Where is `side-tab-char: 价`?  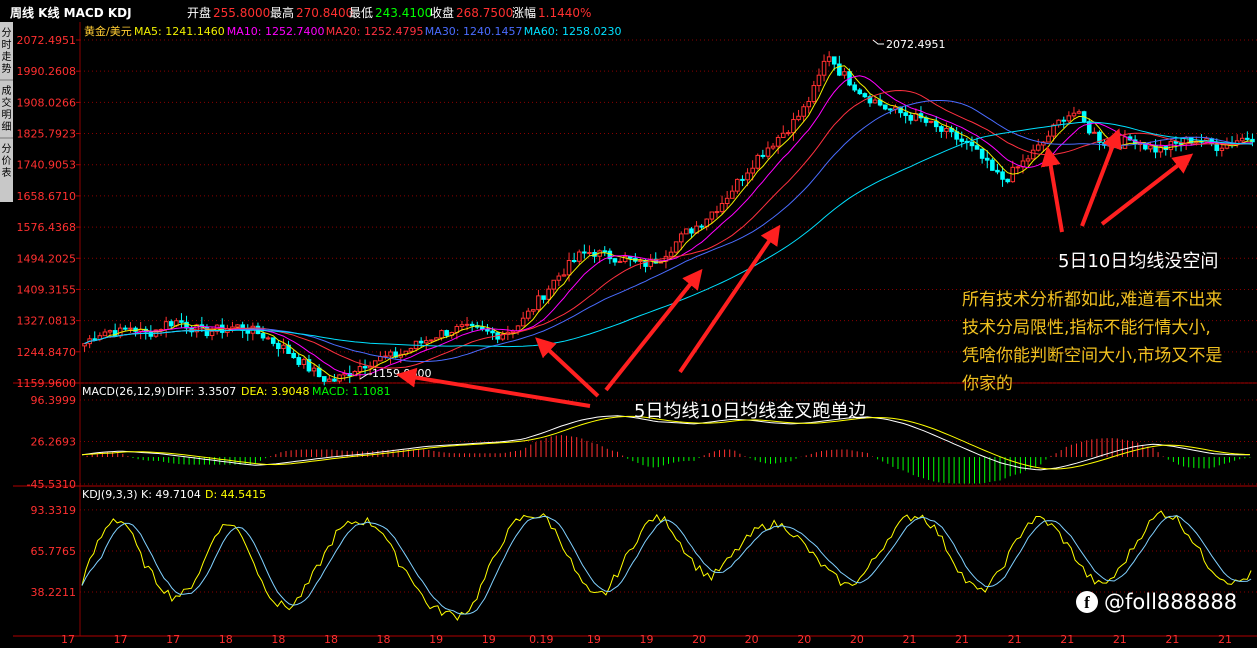
side-tab-char: 价 is located at coordinates (7, 161).